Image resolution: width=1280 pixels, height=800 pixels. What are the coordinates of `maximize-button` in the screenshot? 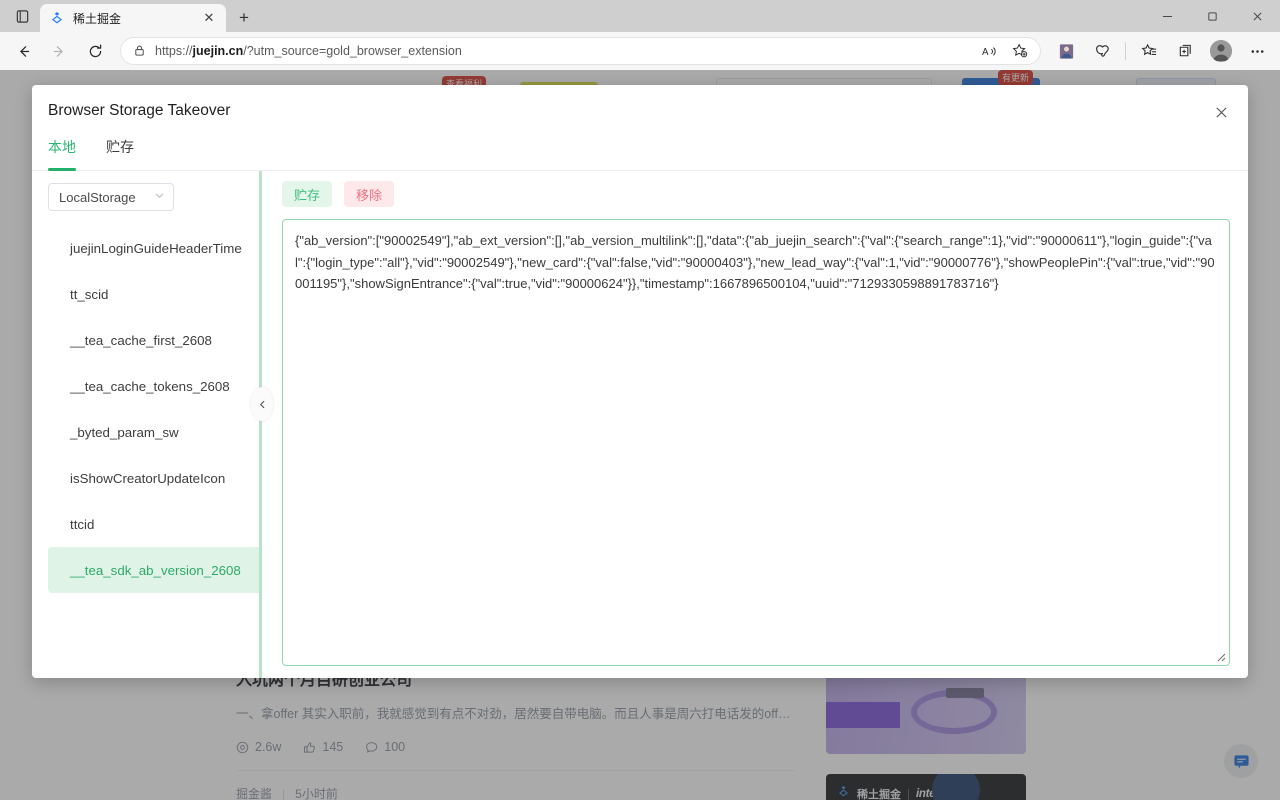 It's located at (1212, 16).